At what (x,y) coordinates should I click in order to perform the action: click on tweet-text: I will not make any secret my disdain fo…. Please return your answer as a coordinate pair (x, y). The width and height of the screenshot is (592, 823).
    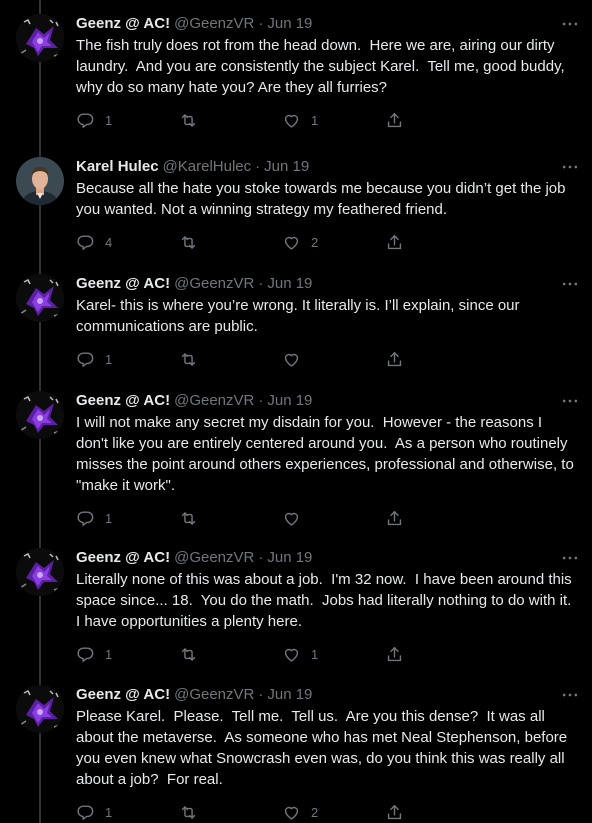
    Looking at the image, I should click on (327, 454).